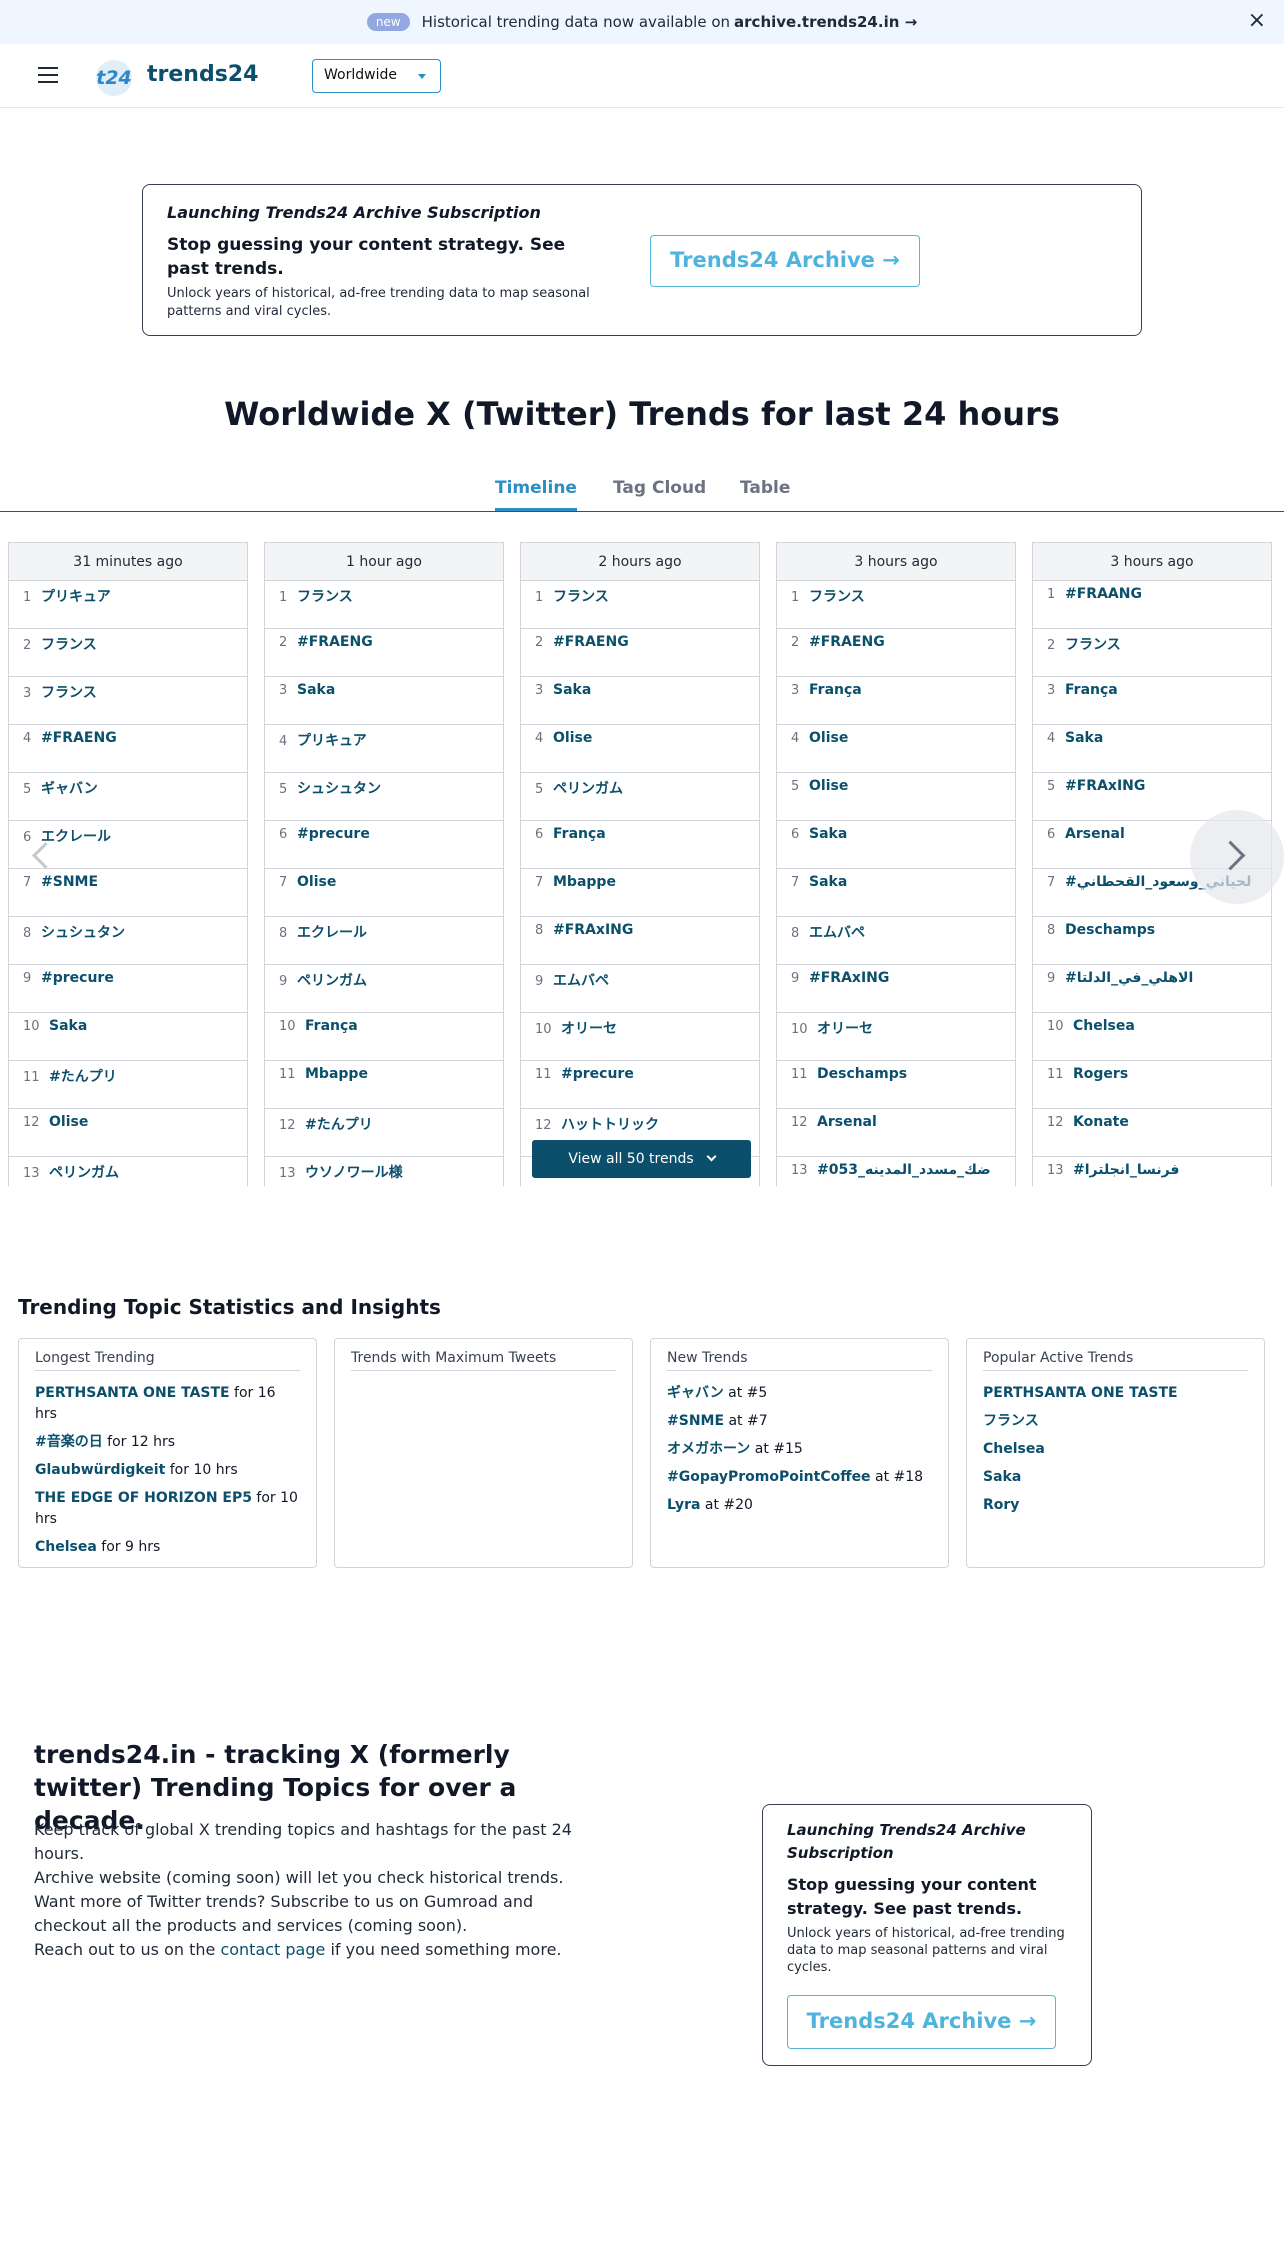  Describe the element at coordinates (48, 75) in the screenshot. I see `menu-icon` at that location.